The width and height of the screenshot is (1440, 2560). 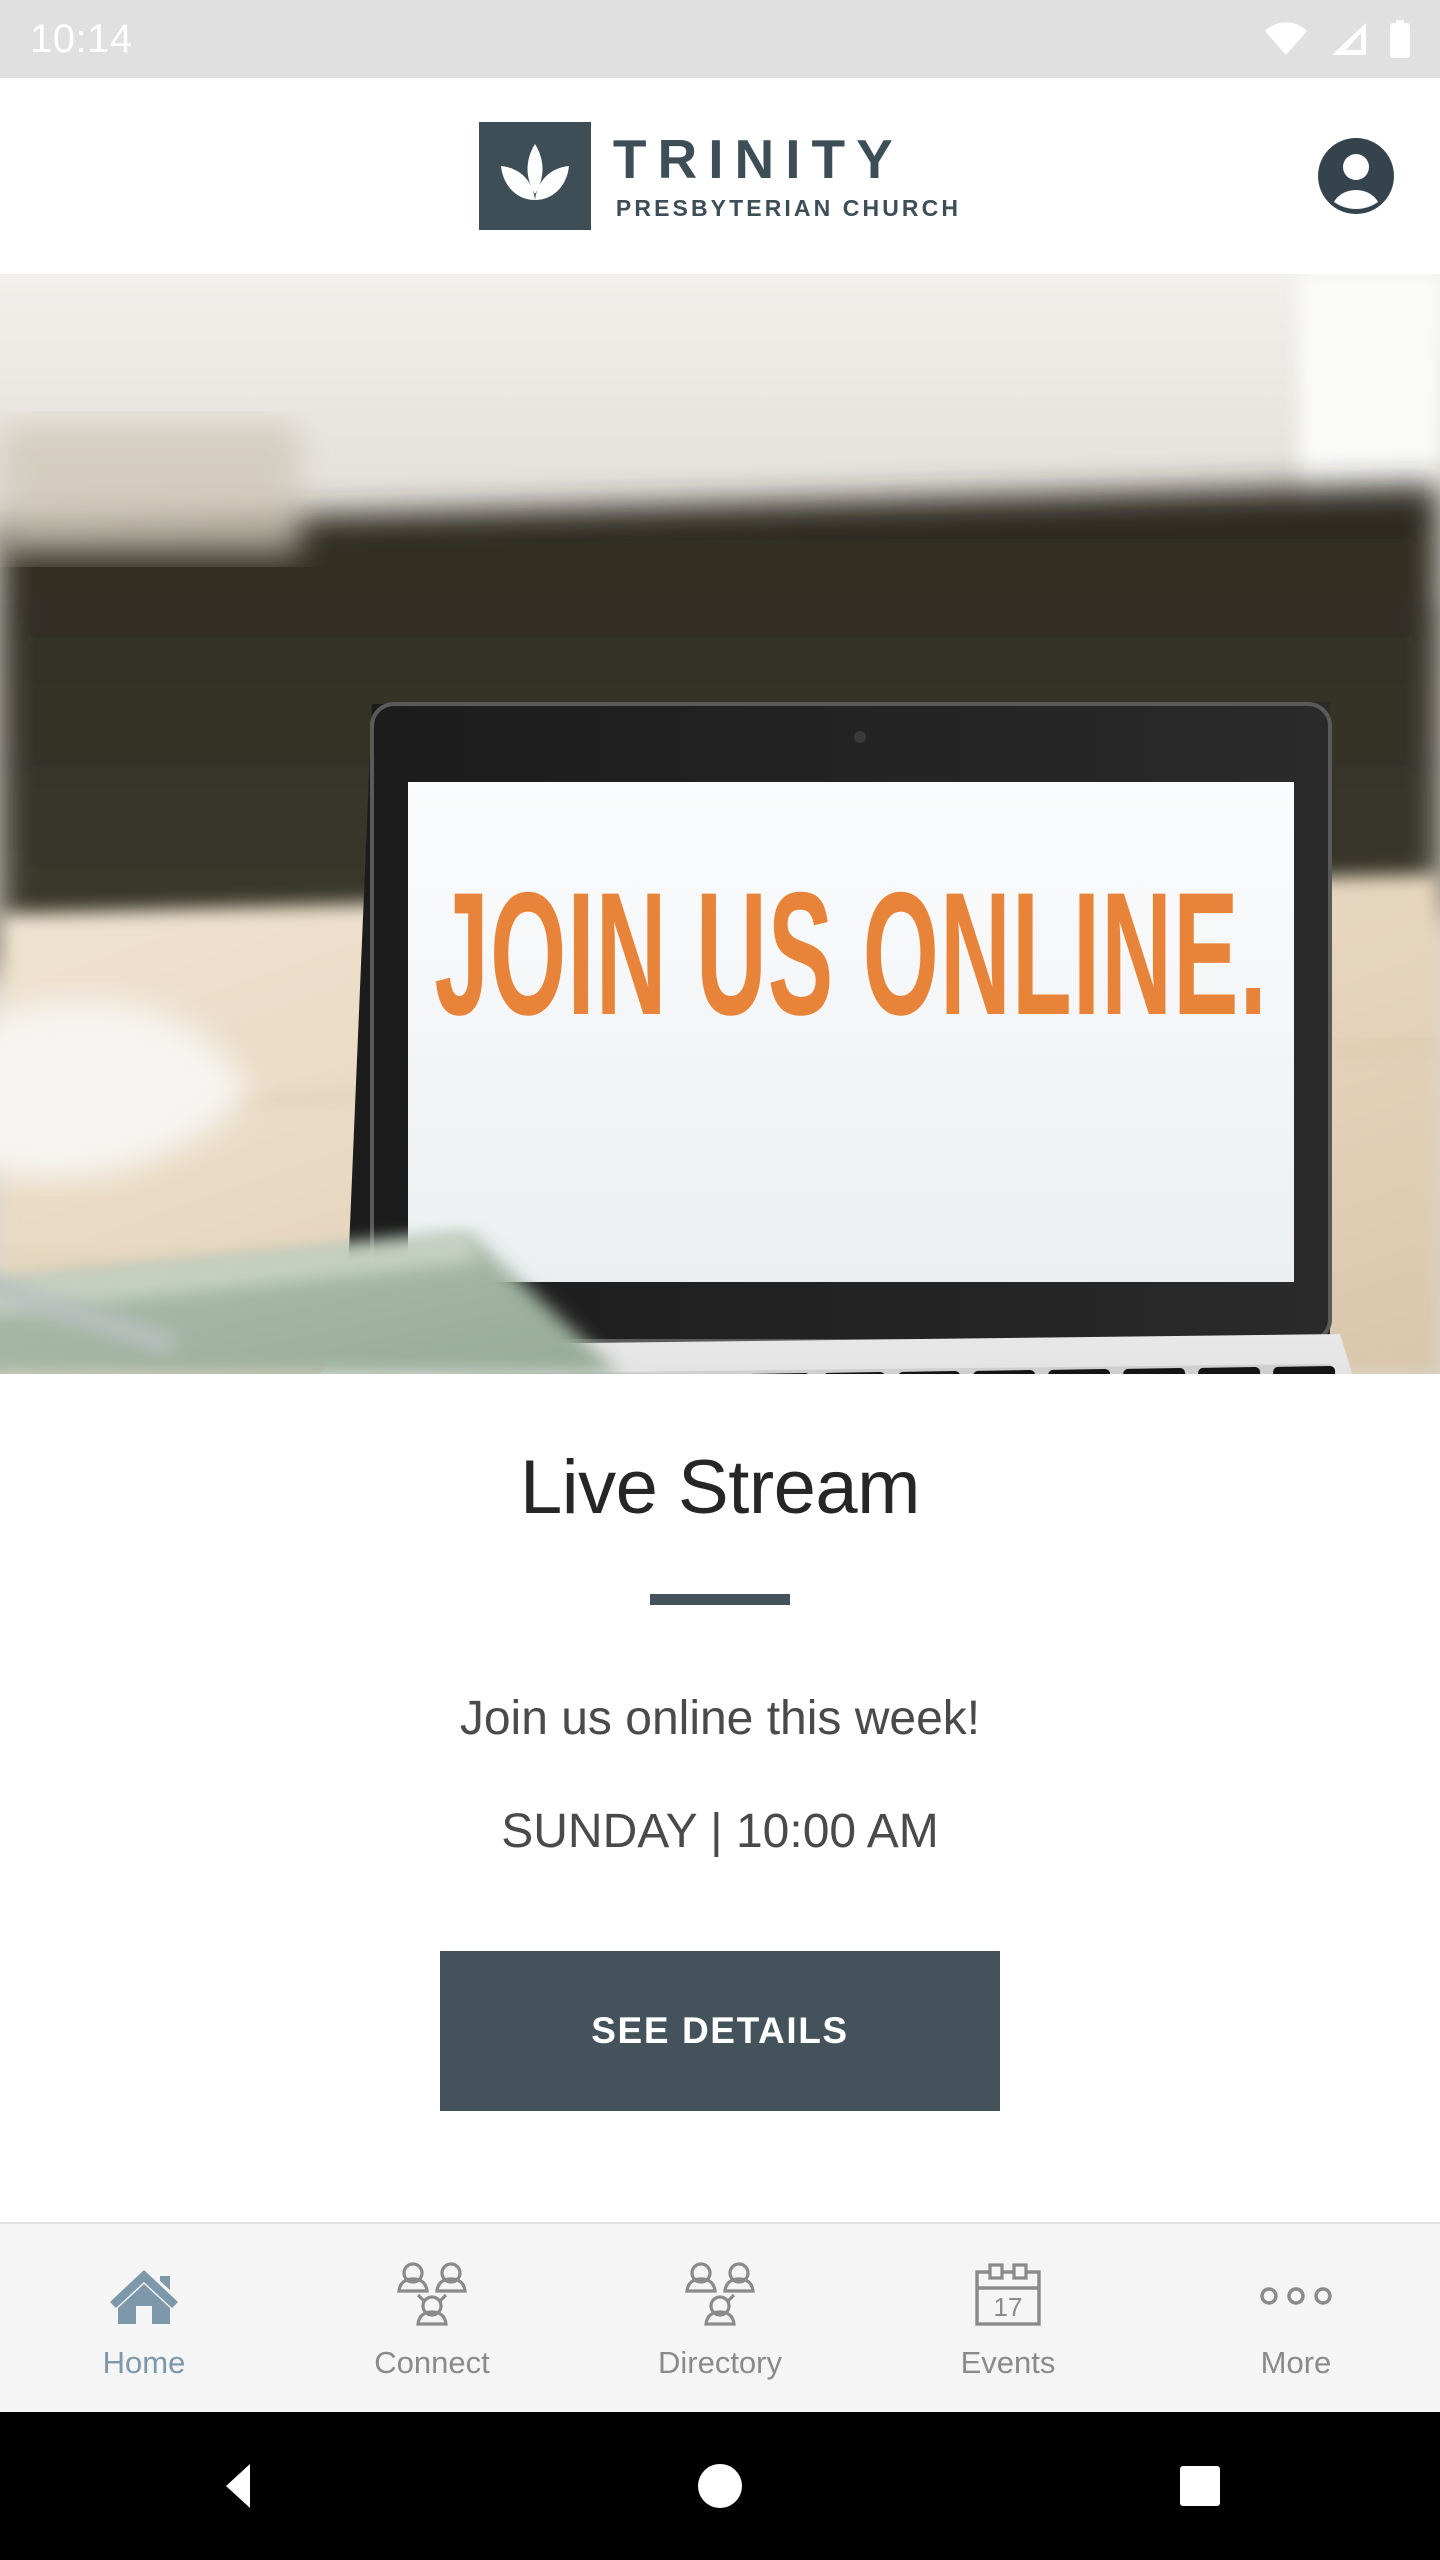 I want to click on brand-subtitle: PRESBYTERIAN CHURCH, so click(x=788, y=208).